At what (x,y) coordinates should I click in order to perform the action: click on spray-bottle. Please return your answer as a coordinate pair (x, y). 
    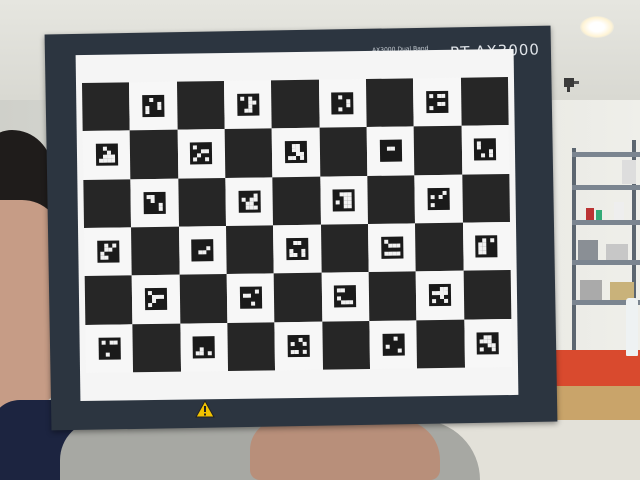
    Looking at the image, I should click on (632, 327).